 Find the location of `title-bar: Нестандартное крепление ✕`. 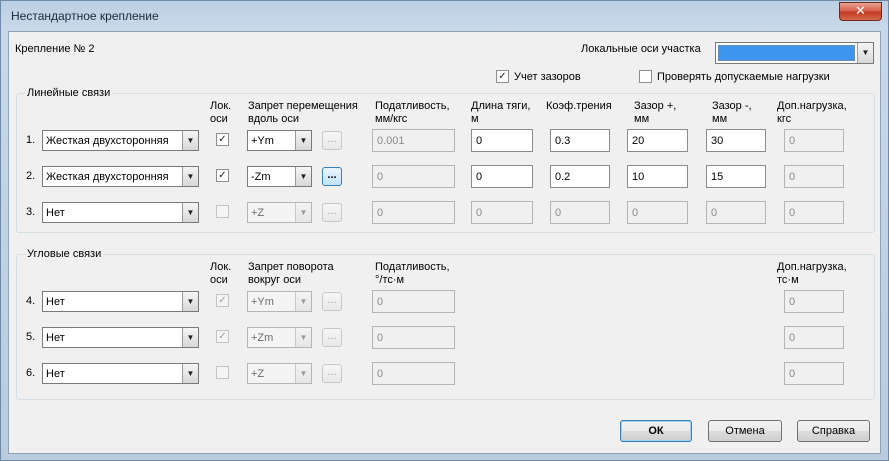

title-bar: Нестандартное крепление ✕ is located at coordinates (444, 16).